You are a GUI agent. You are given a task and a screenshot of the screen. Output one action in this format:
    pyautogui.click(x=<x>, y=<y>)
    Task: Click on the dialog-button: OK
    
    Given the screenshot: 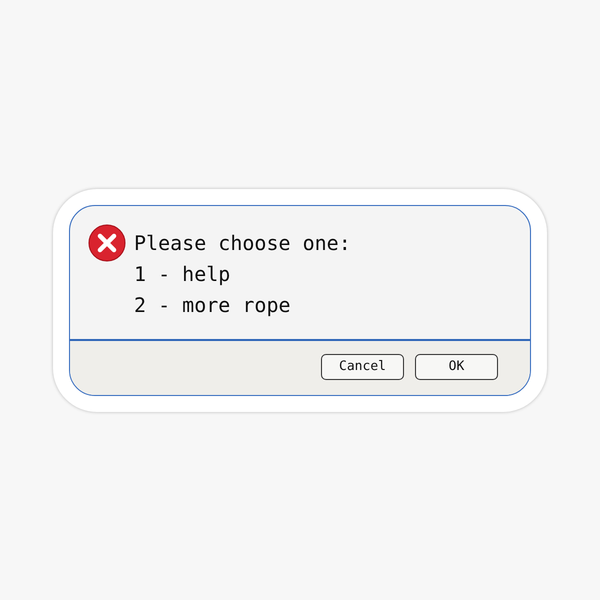 What is the action you would take?
    pyautogui.click(x=456, y=367)
    